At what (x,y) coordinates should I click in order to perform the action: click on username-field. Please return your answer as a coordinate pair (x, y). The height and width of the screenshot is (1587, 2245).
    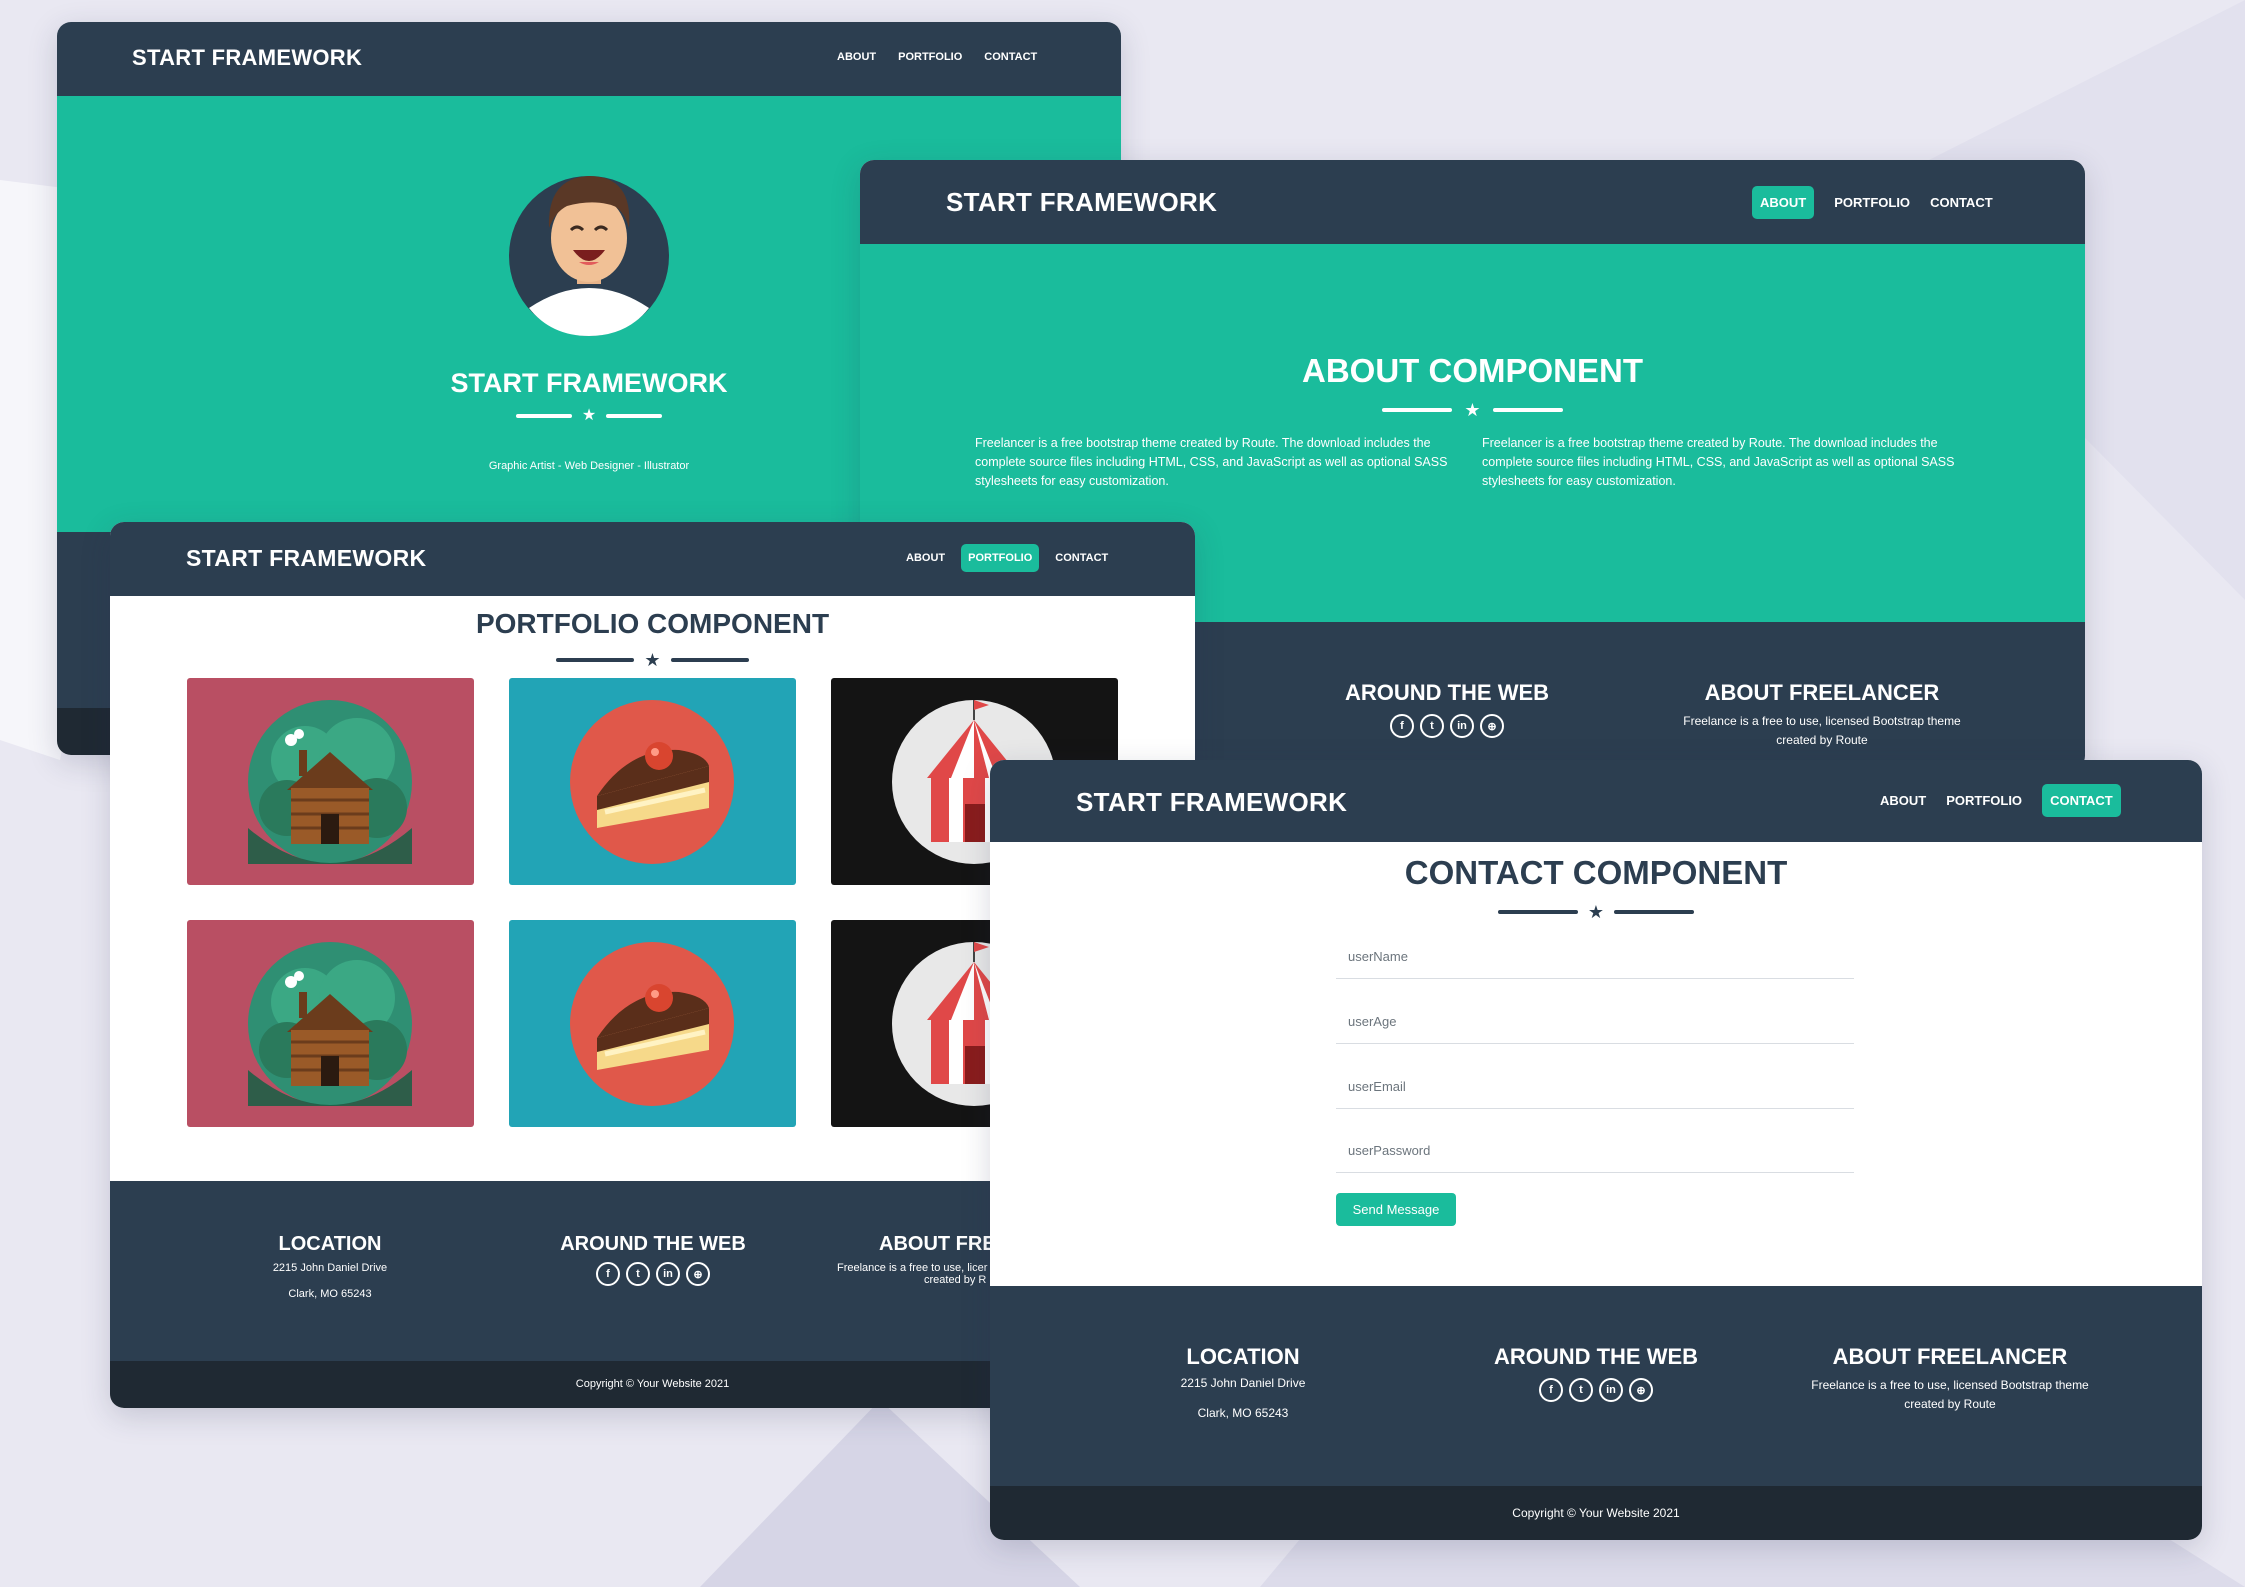
    Looking at the image, I should click on (1601, 956).